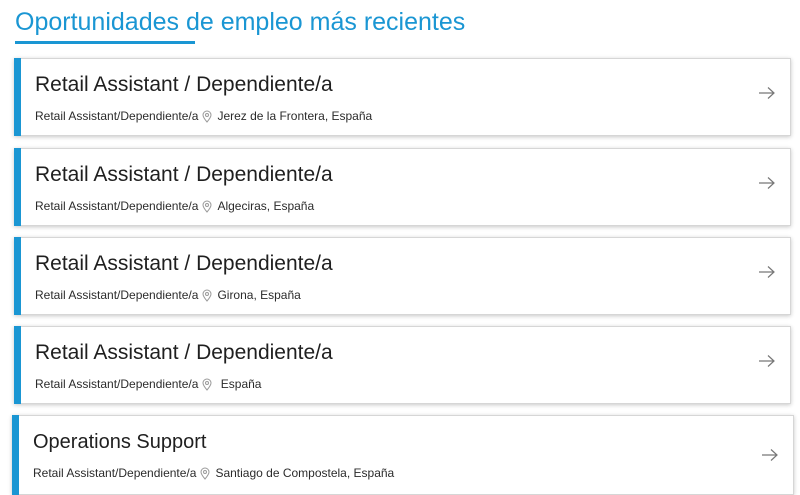 The width and height of the screenshot is (800, 495). I want to click on page-title: Oportunidades de empleo más recientes, so click(240, 22).